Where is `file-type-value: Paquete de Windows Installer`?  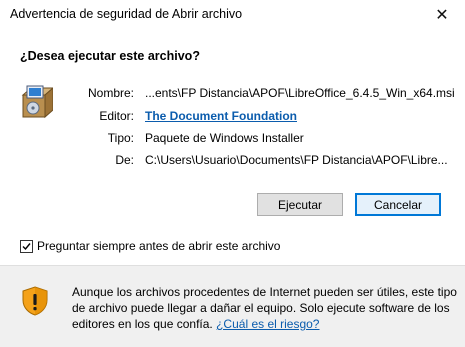
file-type-value: Paquete de Windows Installer is located at coordinates (224, 138).